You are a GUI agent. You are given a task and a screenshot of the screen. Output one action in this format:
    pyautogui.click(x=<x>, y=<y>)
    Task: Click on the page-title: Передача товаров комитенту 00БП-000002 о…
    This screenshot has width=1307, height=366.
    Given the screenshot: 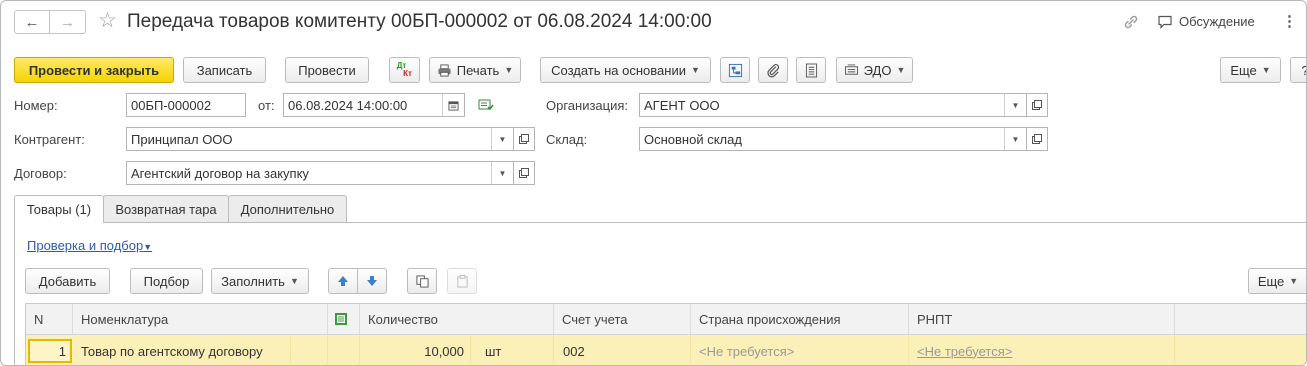 What is the action you would take?
    pyautogui.click(x=419, y=21)
    